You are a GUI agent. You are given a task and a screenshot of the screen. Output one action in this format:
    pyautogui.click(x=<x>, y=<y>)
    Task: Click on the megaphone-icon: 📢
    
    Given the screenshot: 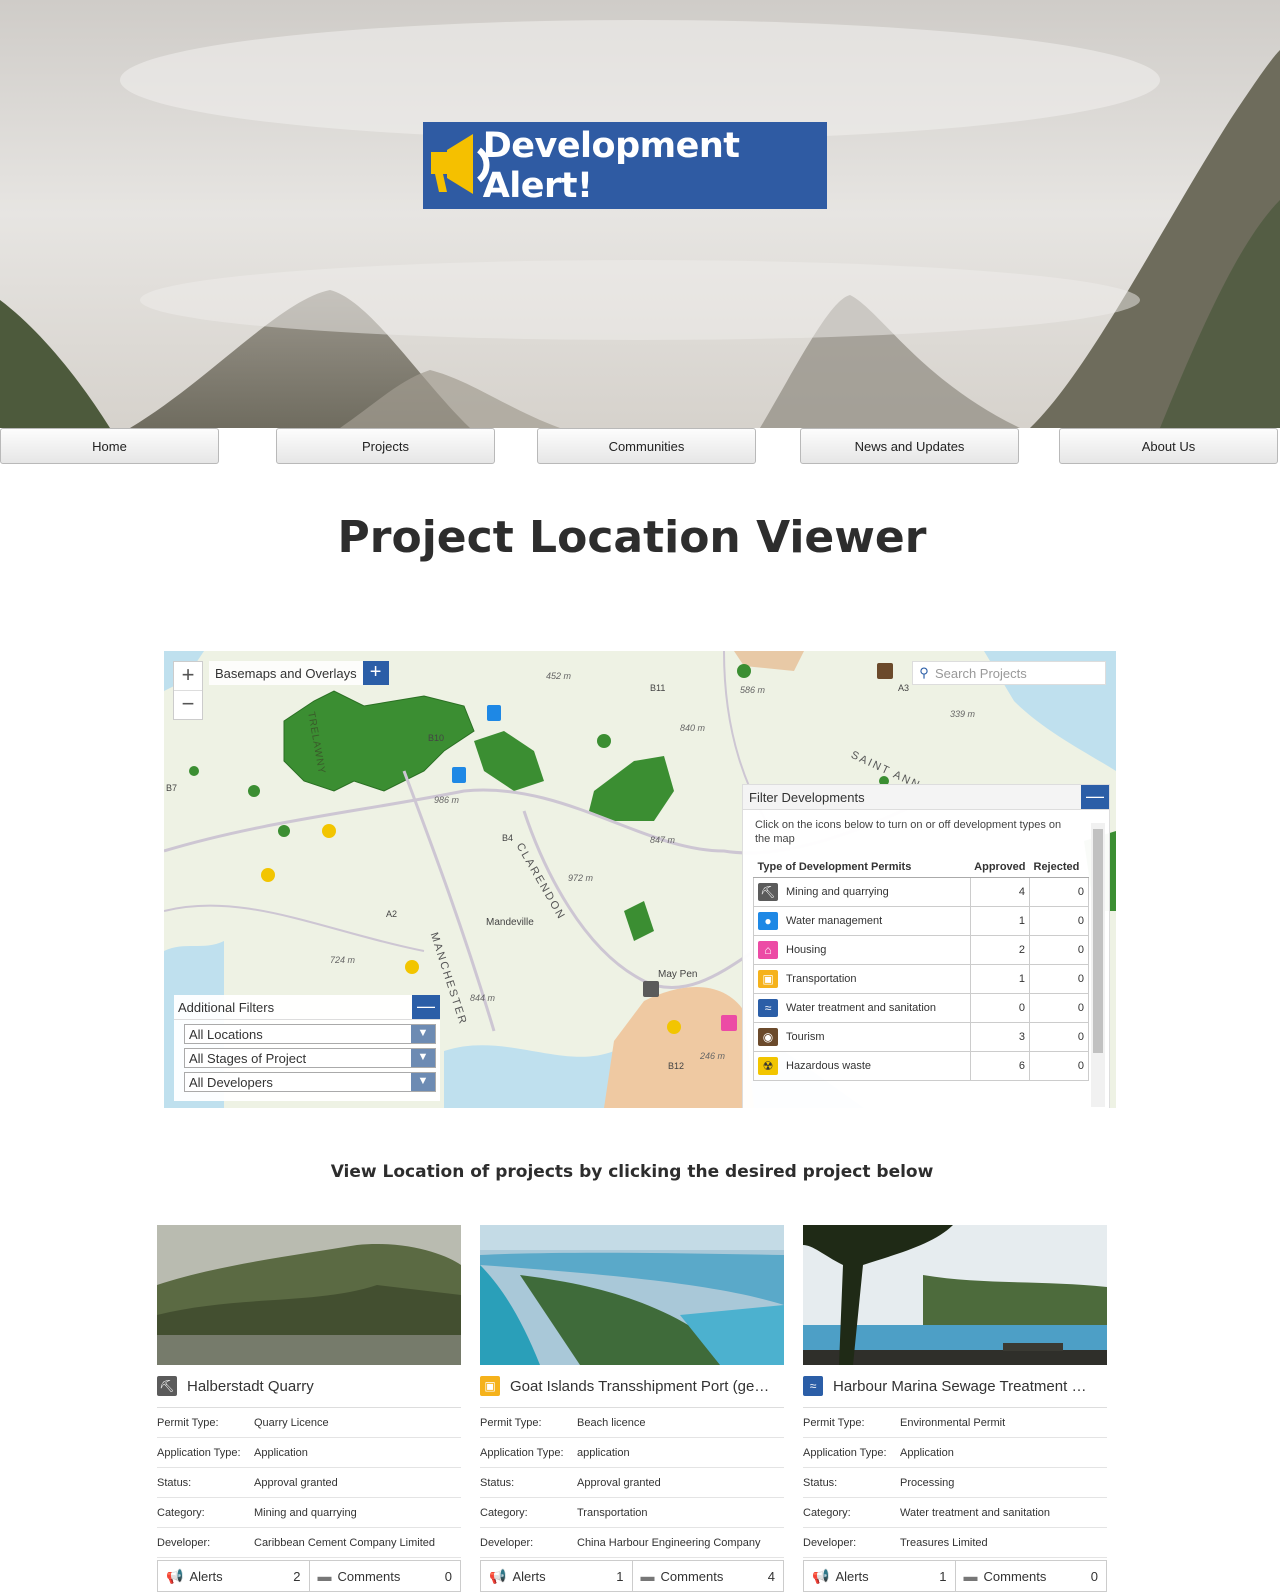 What is the action you would take?
    pyautogui.click(x=175, y=1575)
    